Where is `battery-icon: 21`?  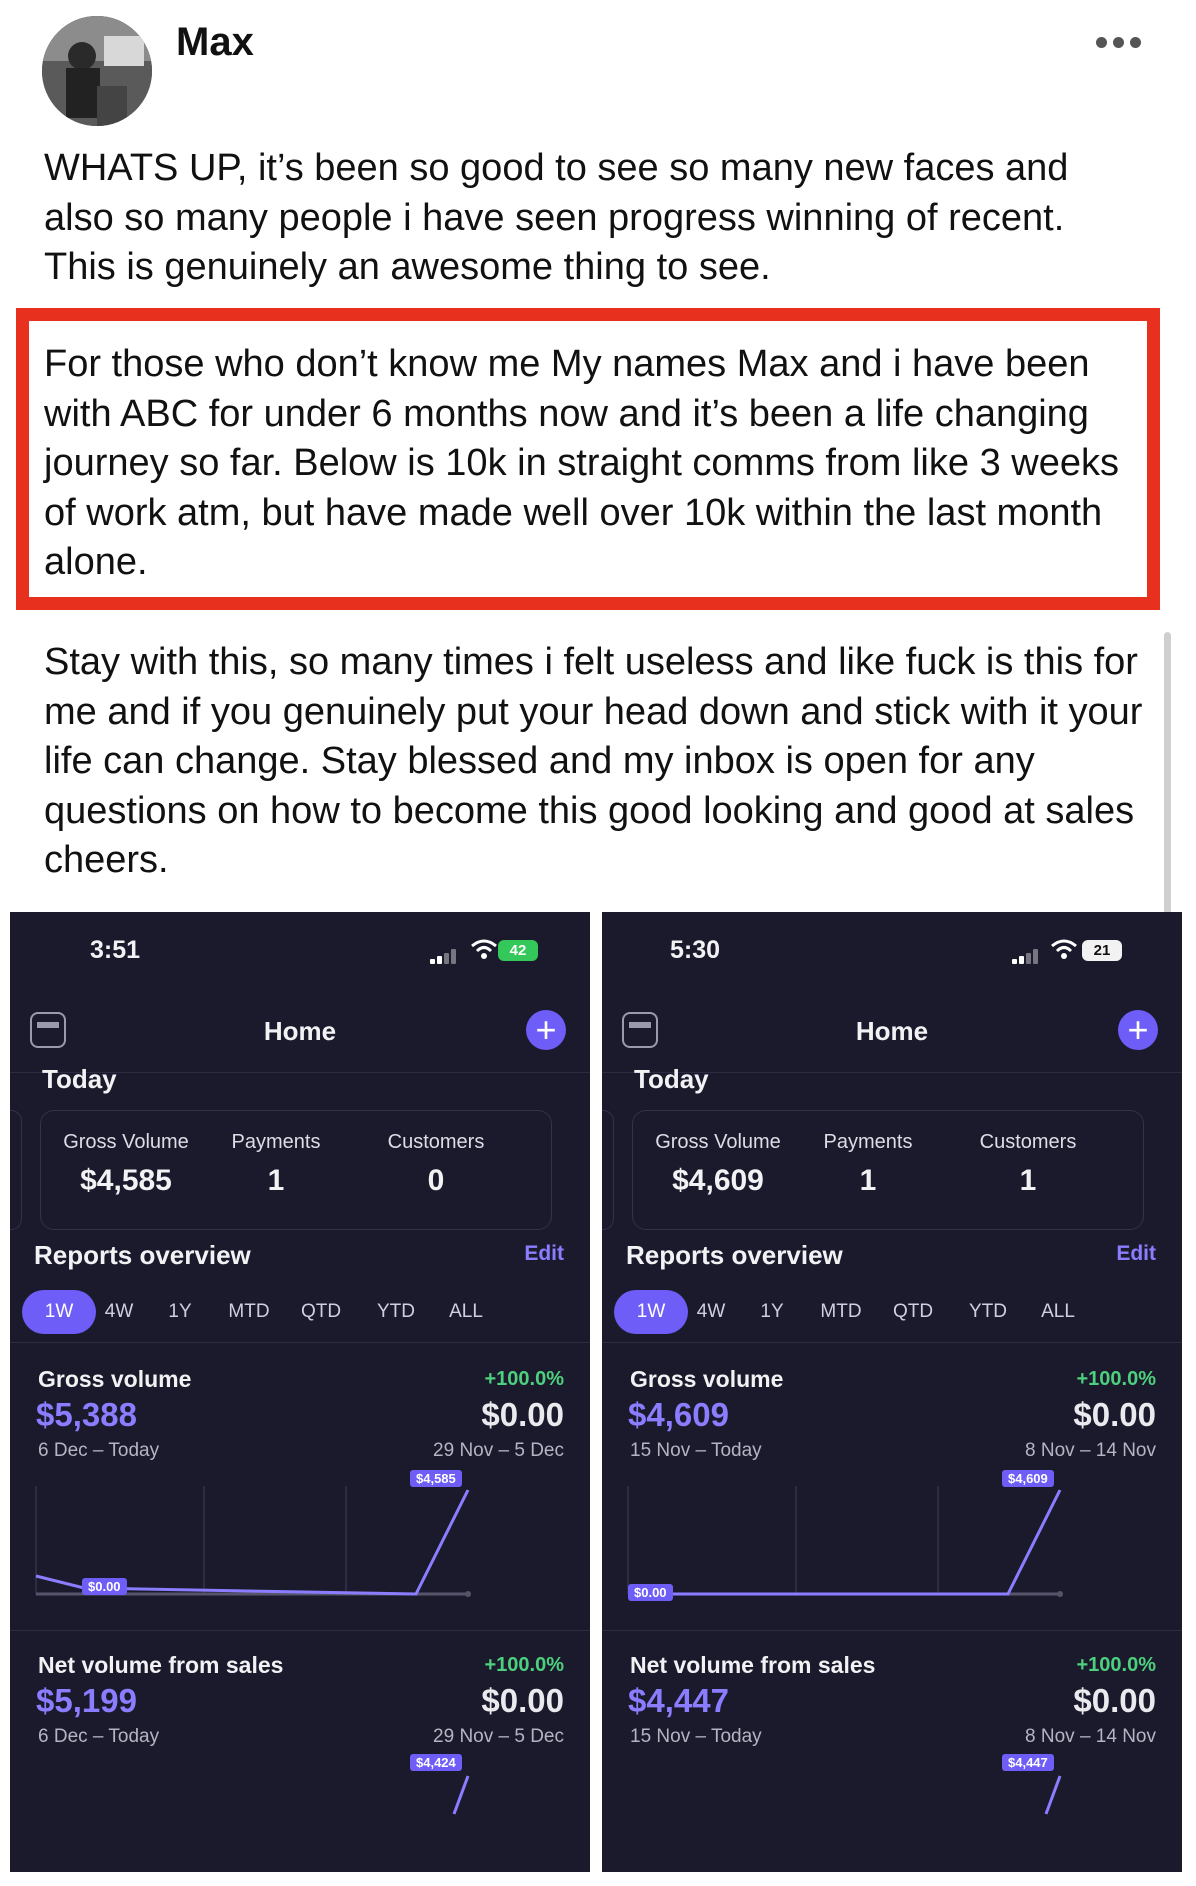
battery-icon: 21 is located at coordinates (1102, 950).